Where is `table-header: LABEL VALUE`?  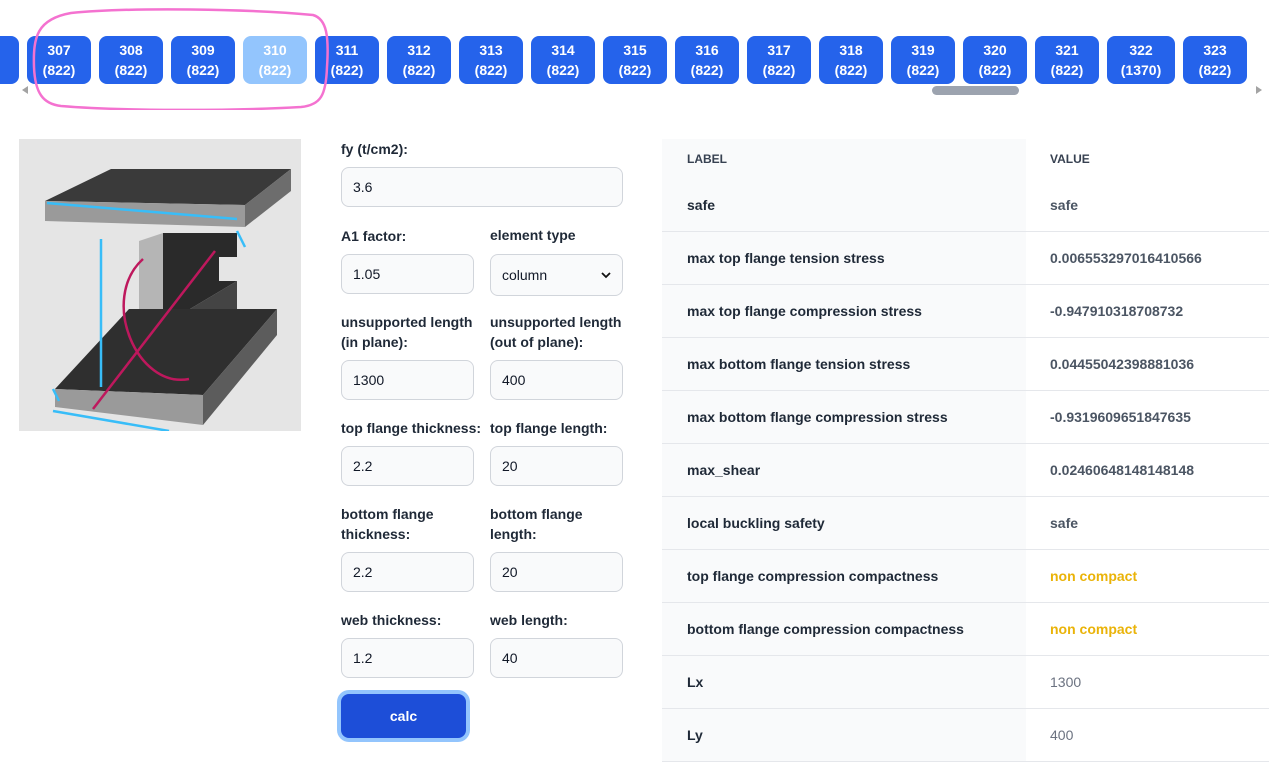
table-header: LABEL VALUE is located at coordinates (965, 159).